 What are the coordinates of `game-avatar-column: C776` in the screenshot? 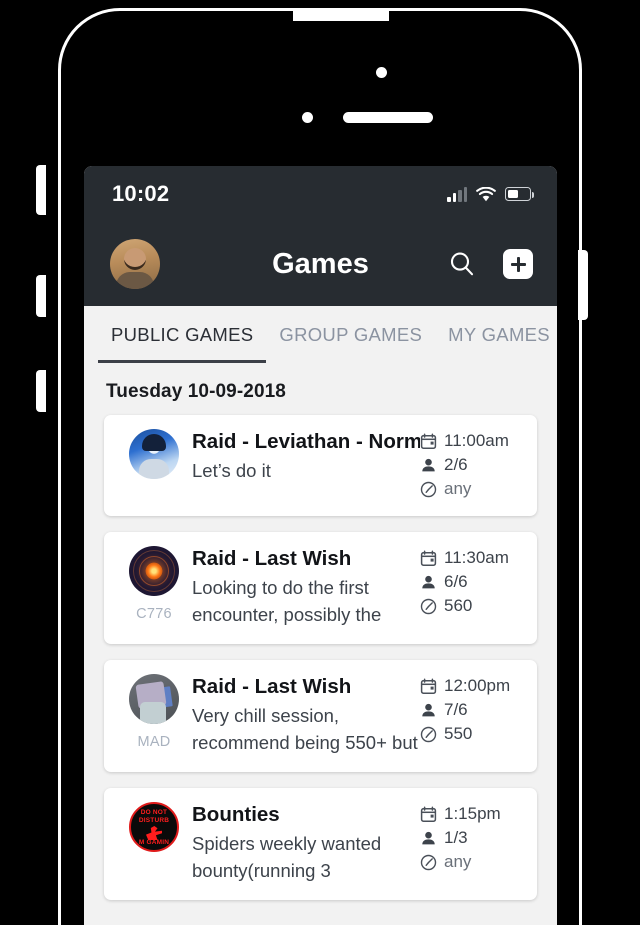 It's located at (154, 587).